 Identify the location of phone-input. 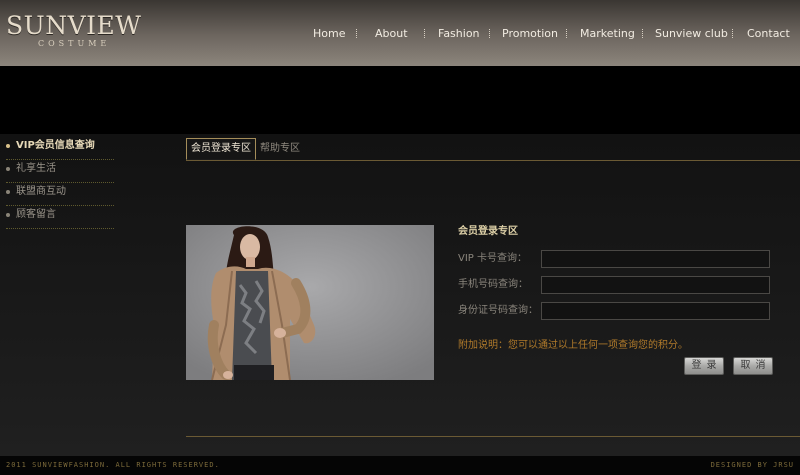
(655, 285).